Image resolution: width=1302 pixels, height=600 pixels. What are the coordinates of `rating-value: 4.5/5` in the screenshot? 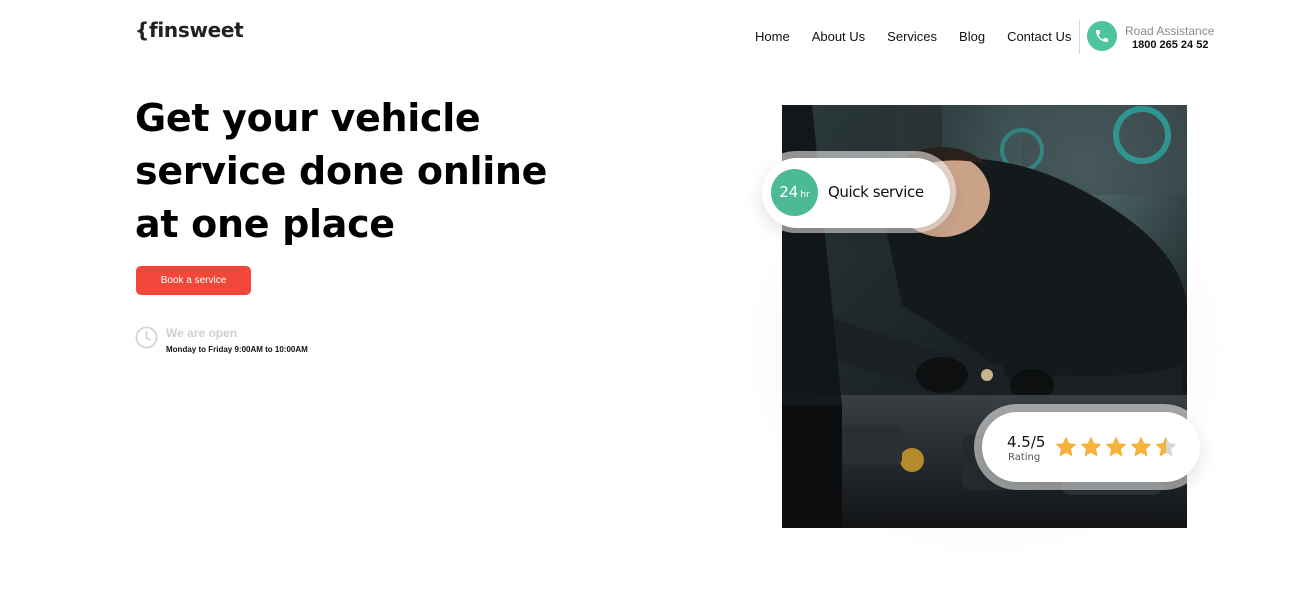 It's located at (1026, 442).